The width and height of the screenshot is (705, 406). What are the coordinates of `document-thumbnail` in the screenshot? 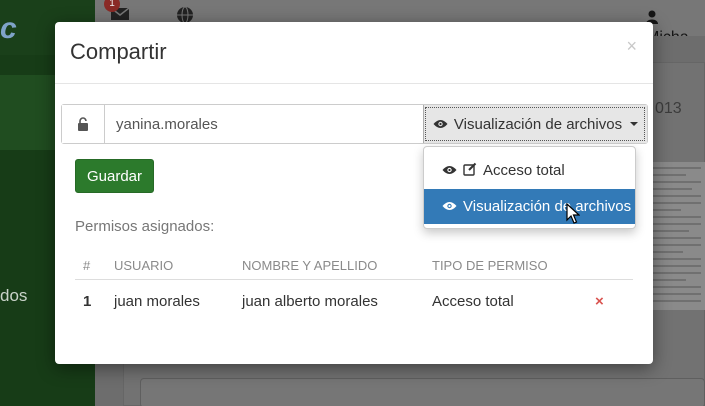 It's located at (676, 236).